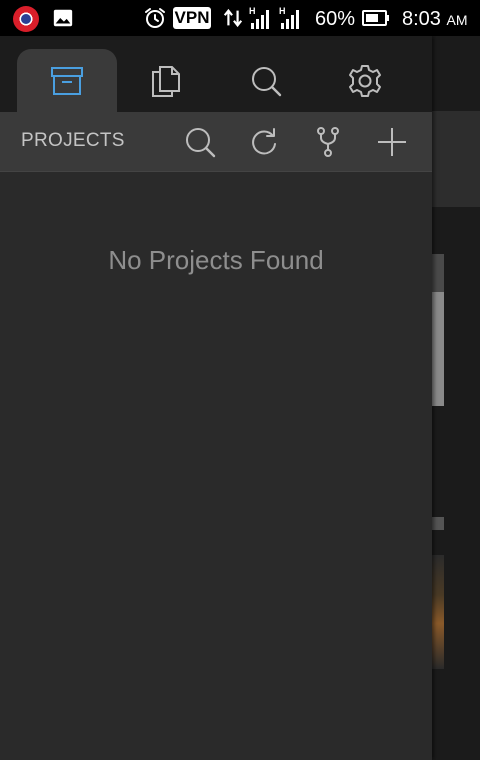 The width and height of the screenshot is (480, 760). I want to click on refresh-icon, so click(264, 141).